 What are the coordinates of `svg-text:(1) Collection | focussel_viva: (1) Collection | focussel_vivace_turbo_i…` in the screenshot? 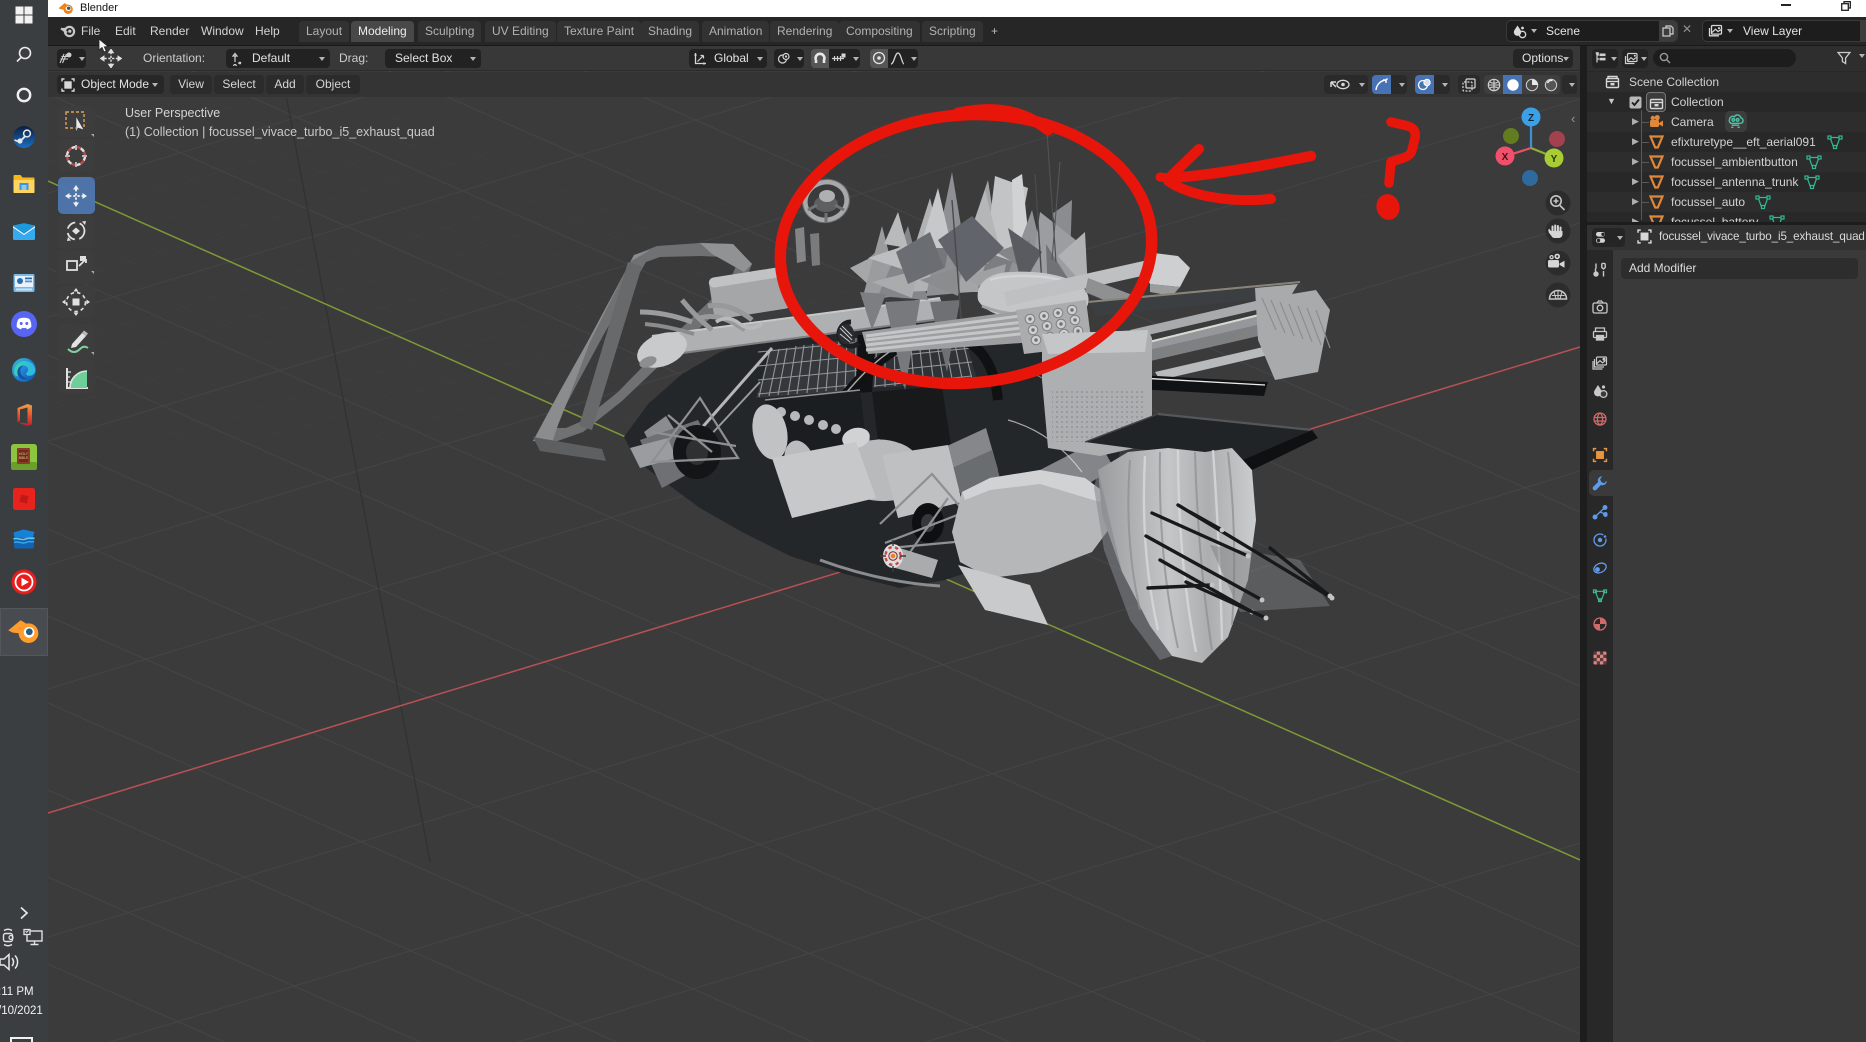 It's located at (280, 132).